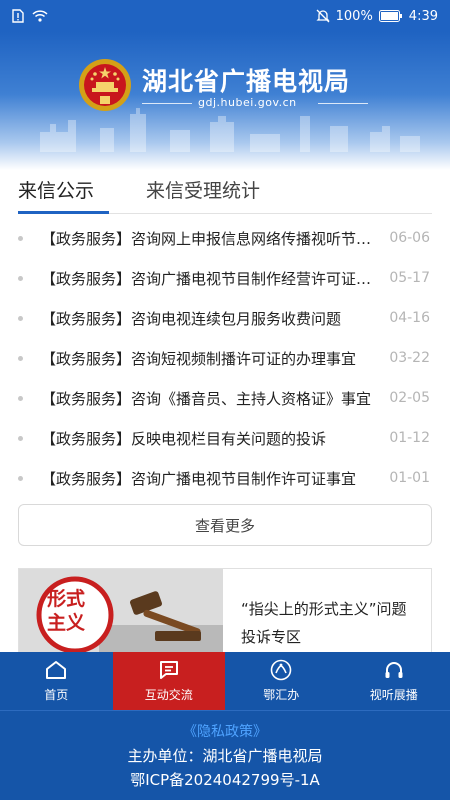 The height and width of the screenshot is (800, 450). Describe the element at coordinates (394, 670) in the screenshot. I see `headphones-icon` at that location.